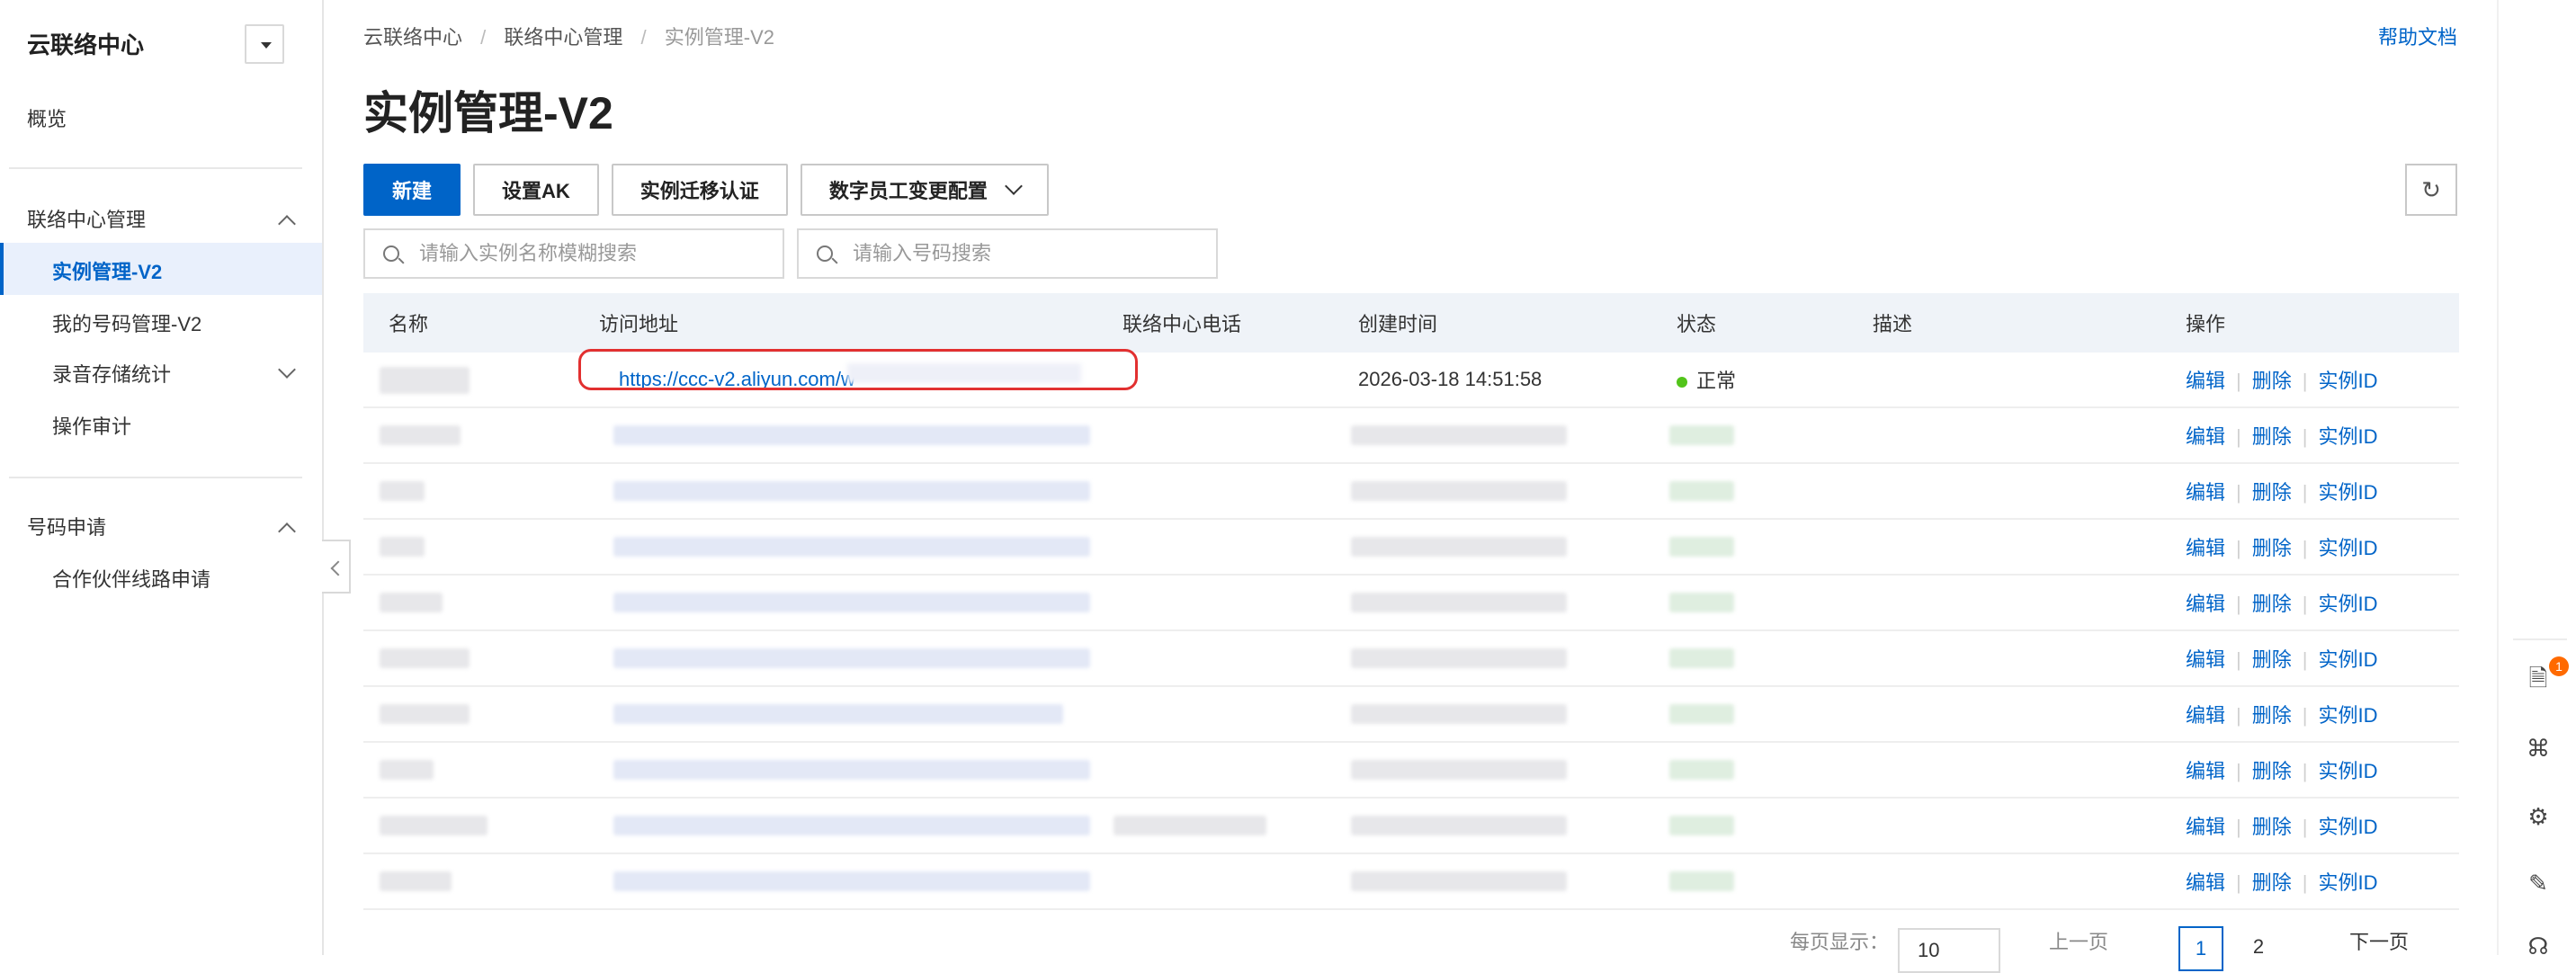 This screenshot has height=973, width=2576. Describe the element at coordinates (563, 37) in the screenshot. I see `breadcrumb-item: 联络中心管理` at that location.